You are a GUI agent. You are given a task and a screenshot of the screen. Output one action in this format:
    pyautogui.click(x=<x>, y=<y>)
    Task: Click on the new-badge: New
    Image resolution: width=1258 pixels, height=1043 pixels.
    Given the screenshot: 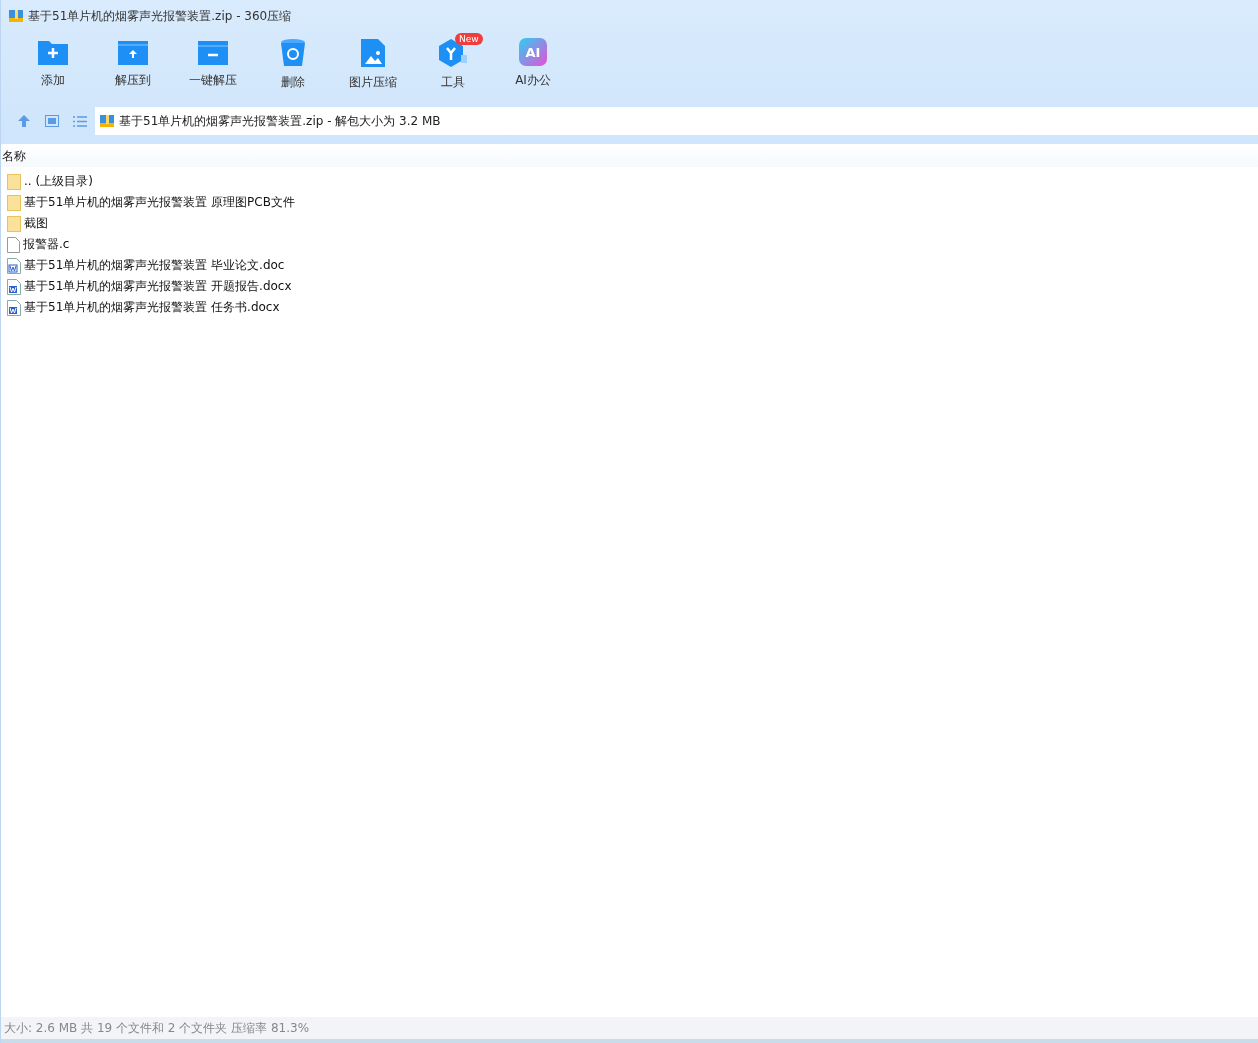 What is the action you would take?
    pyautogui.click(x=469, y=39)
    